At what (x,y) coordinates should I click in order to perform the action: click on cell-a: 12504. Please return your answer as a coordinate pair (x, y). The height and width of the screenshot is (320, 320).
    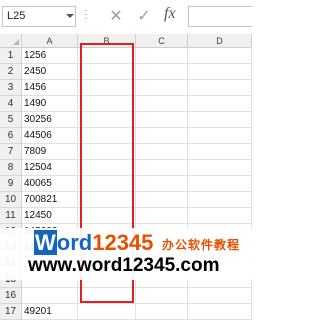
    Looking at the image, I should click on (50, 168).